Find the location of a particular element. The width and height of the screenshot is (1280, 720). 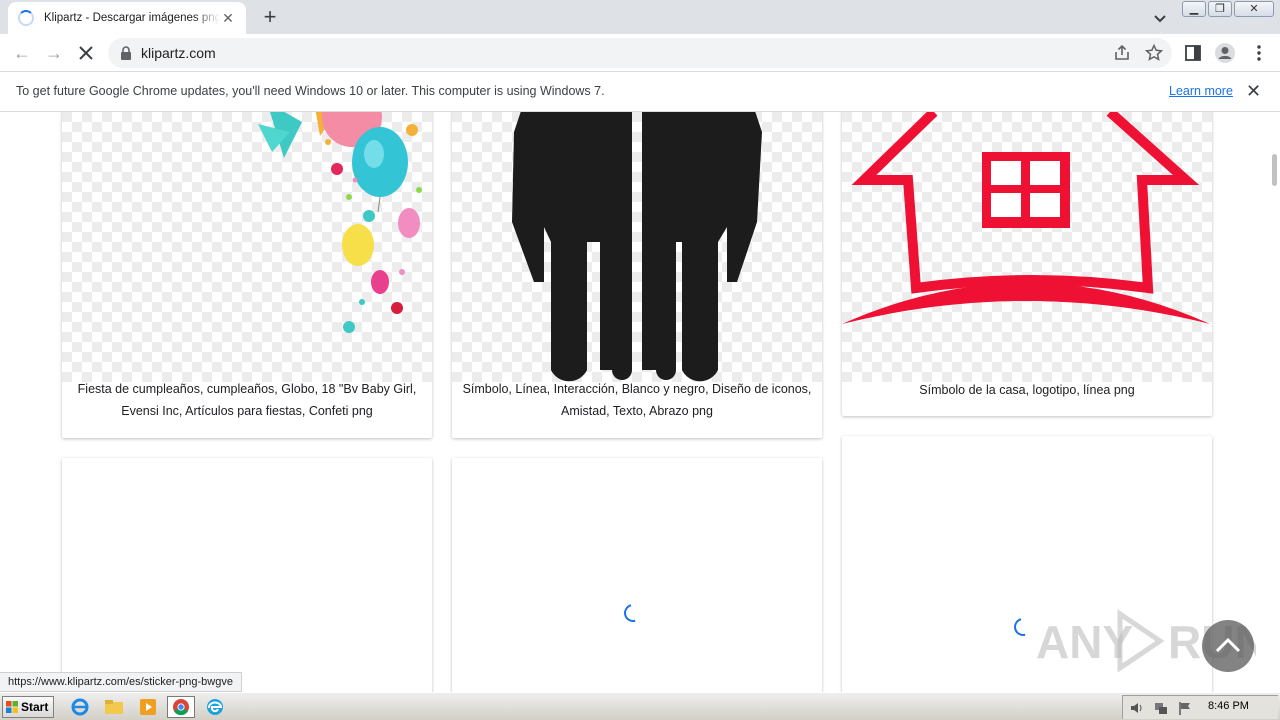

browser-toolbar: ← → klipartz.com is located at coordinates (640, 52).